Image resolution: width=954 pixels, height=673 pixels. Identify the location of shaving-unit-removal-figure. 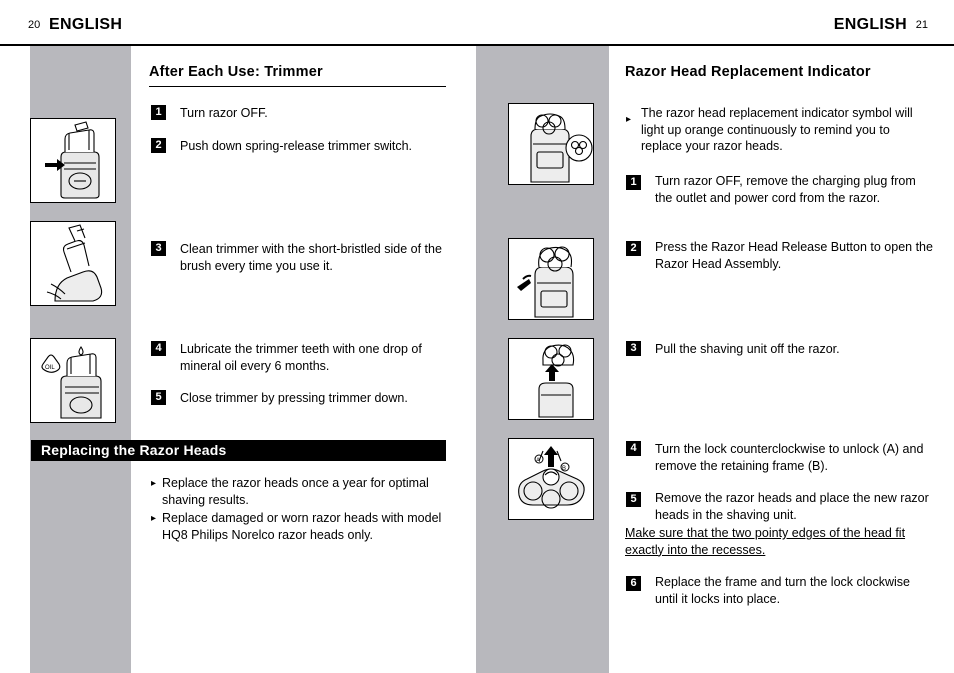
(551, 379).